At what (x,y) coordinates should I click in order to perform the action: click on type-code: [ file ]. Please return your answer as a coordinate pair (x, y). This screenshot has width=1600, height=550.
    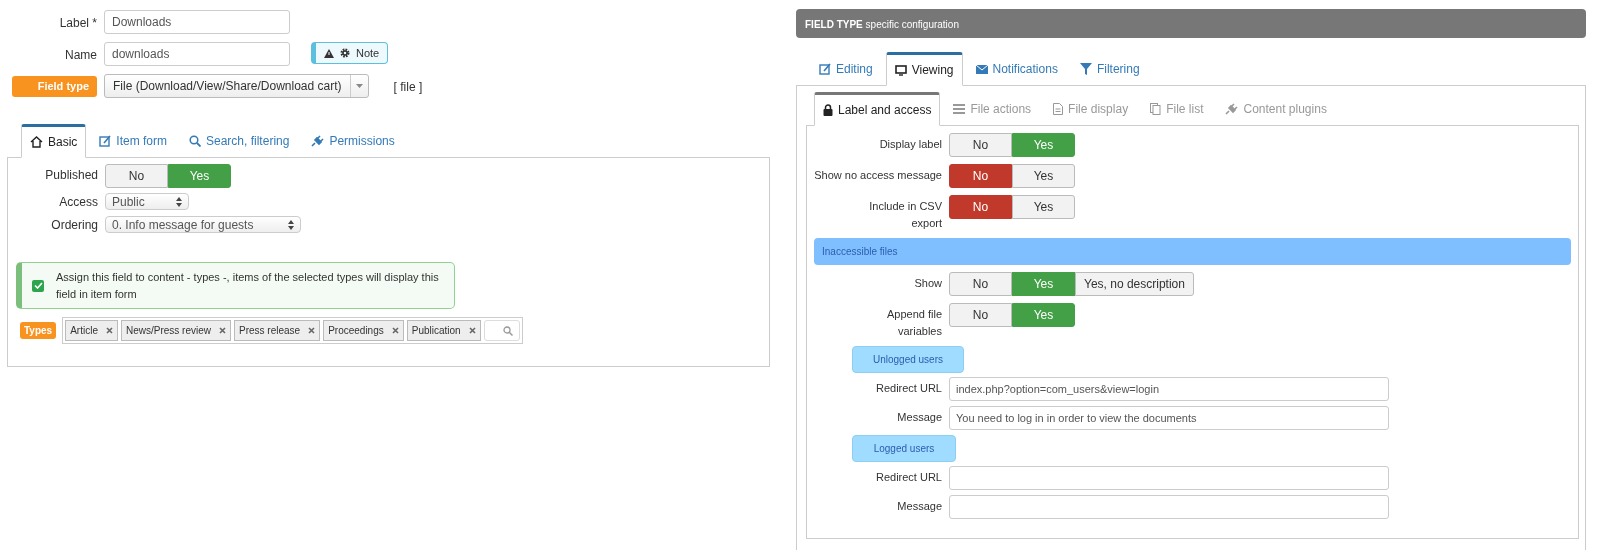
    Looking at the image, I should click on (408, 87).